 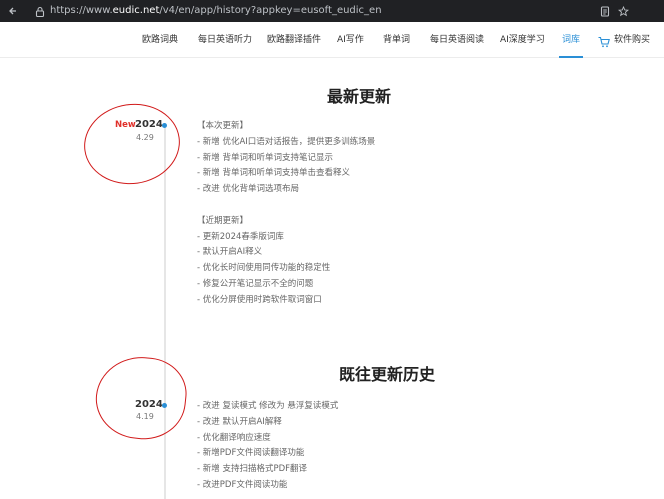 What do you see at coordinates (259, 299) in the screenshot?
I see `changelog-line: - 优化分屏使用时跨软件取词窗口` at bounding box center [259, 299].